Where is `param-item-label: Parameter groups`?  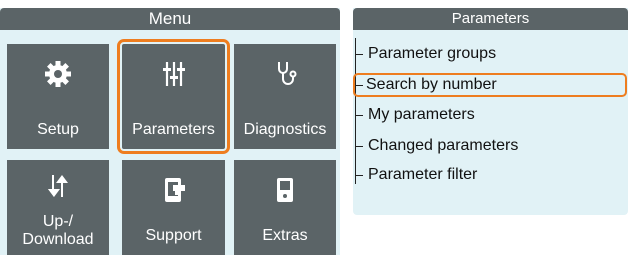 param-item-label: Parameter groups is located at coordinates (432, 53).